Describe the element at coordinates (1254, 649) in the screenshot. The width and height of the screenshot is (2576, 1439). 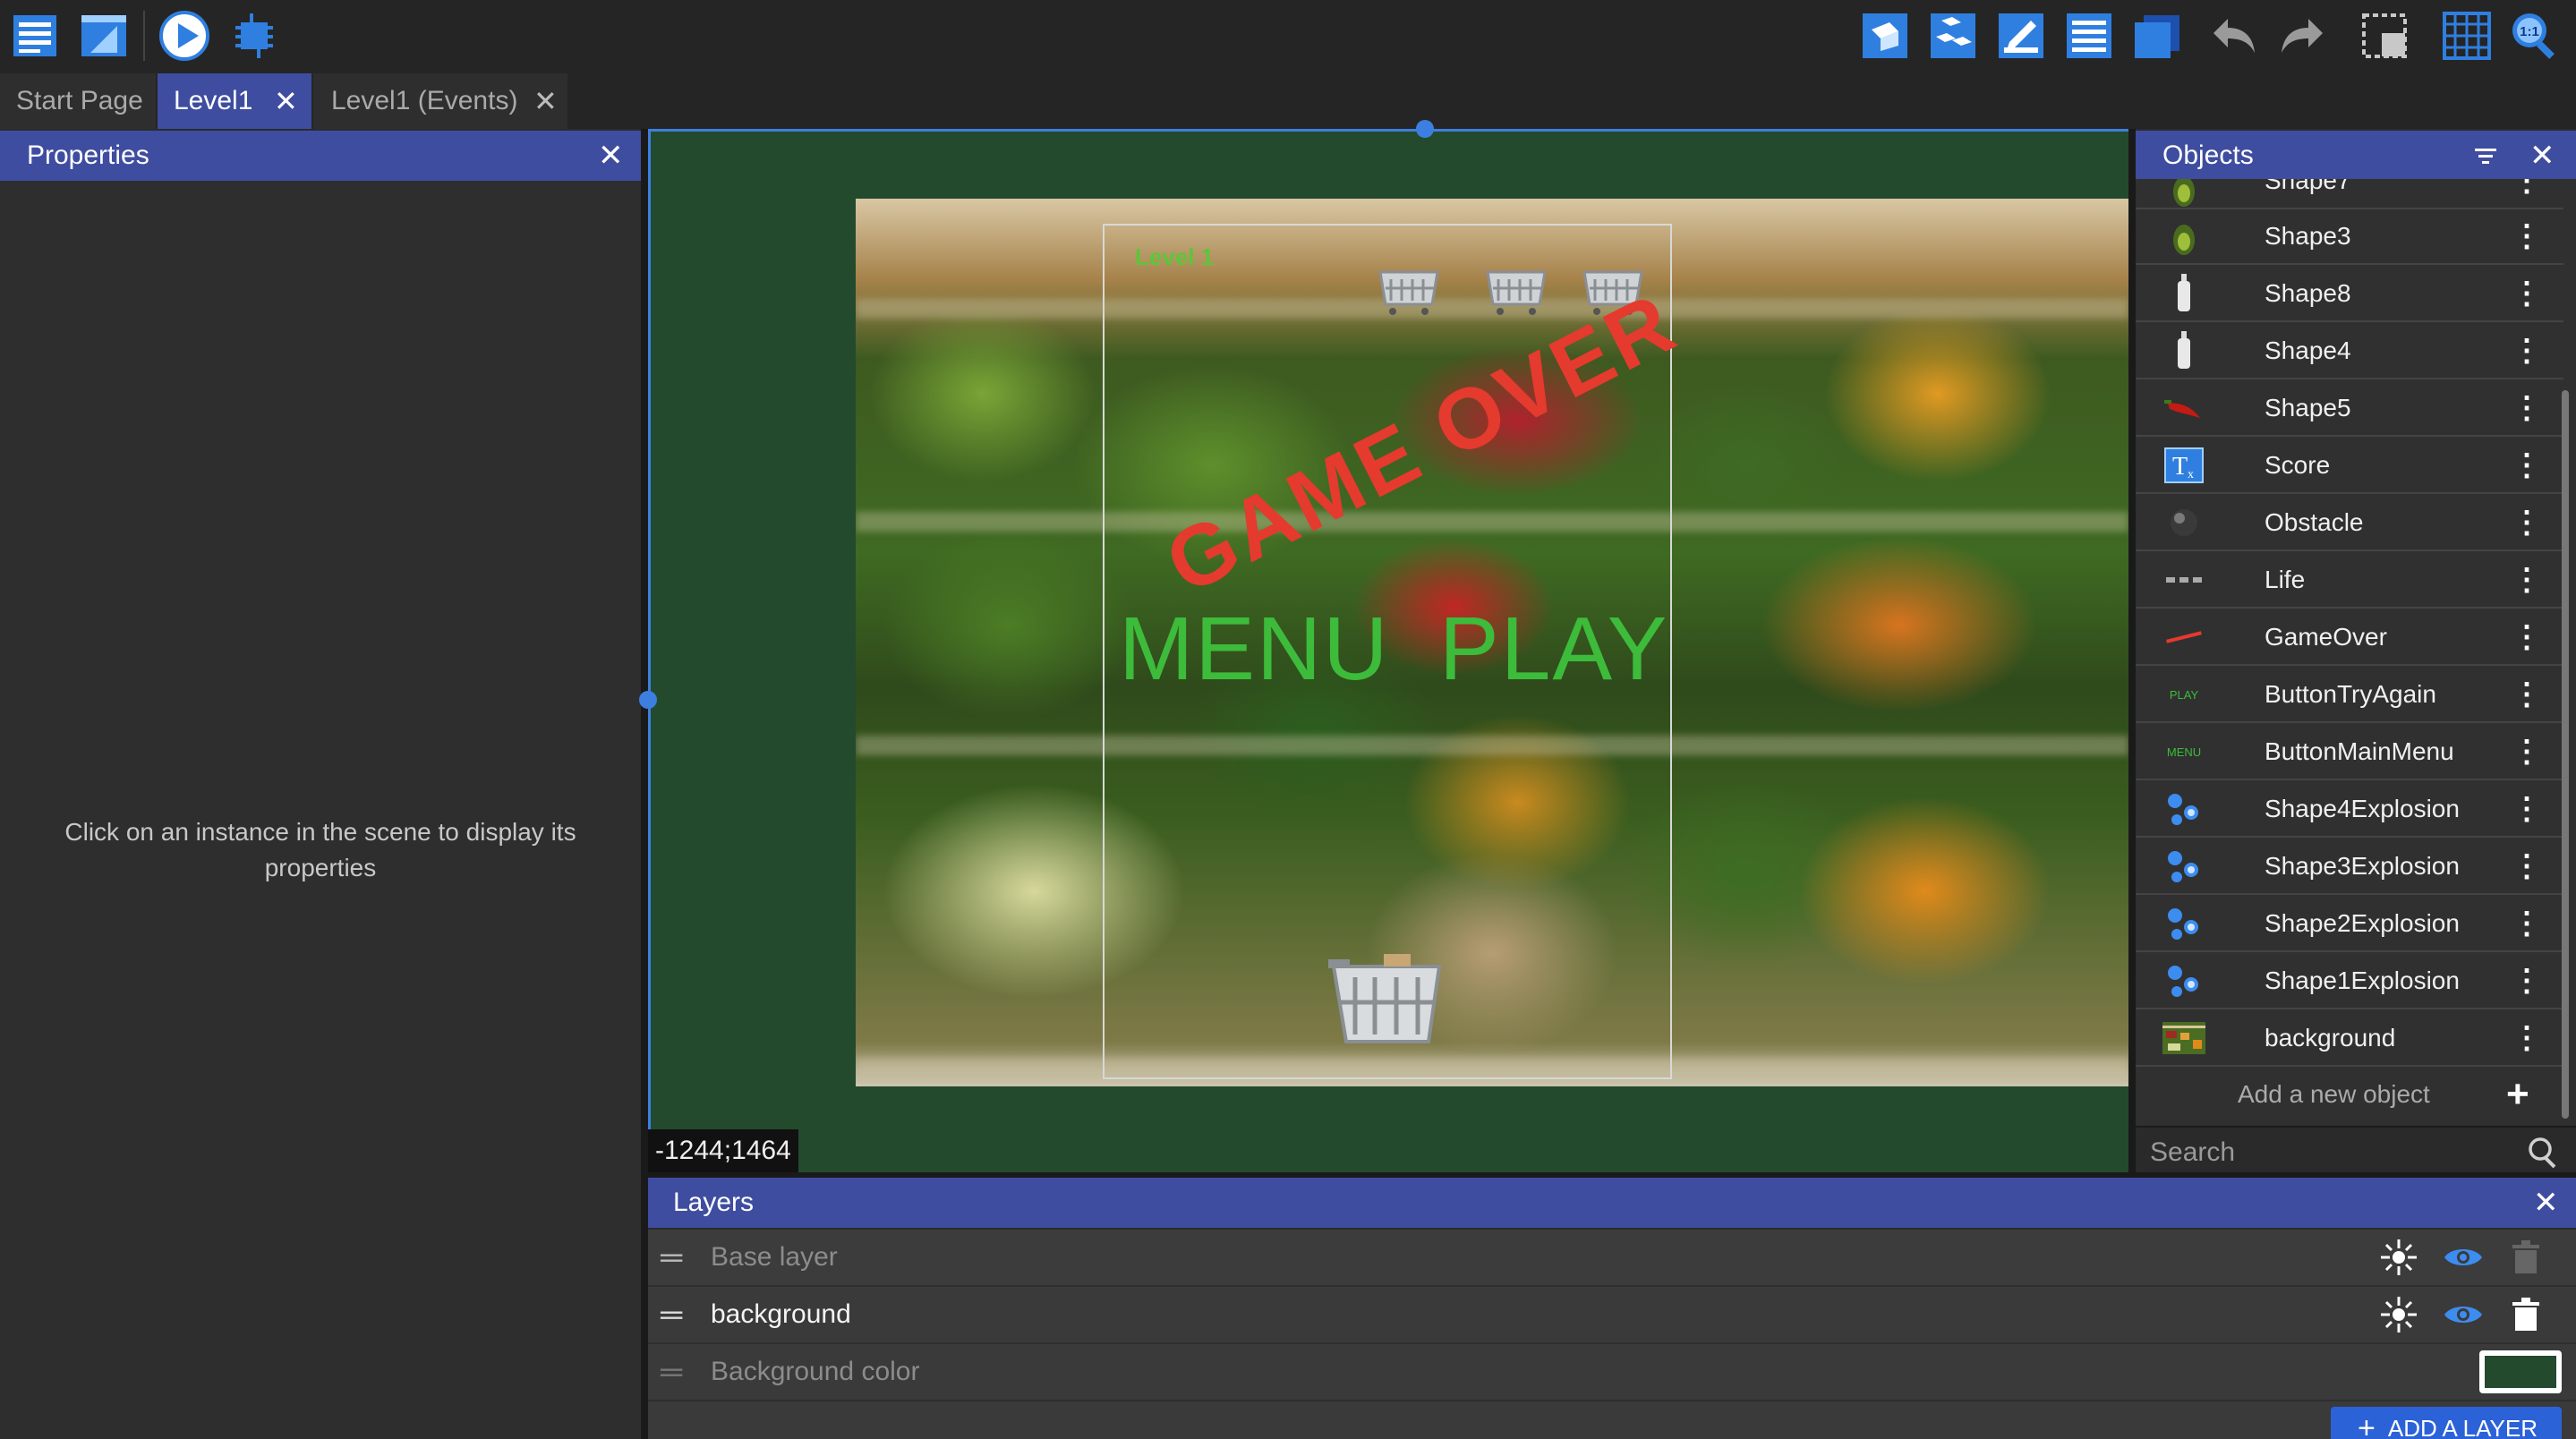
I see `menu-button-instance: MENU` at that location.